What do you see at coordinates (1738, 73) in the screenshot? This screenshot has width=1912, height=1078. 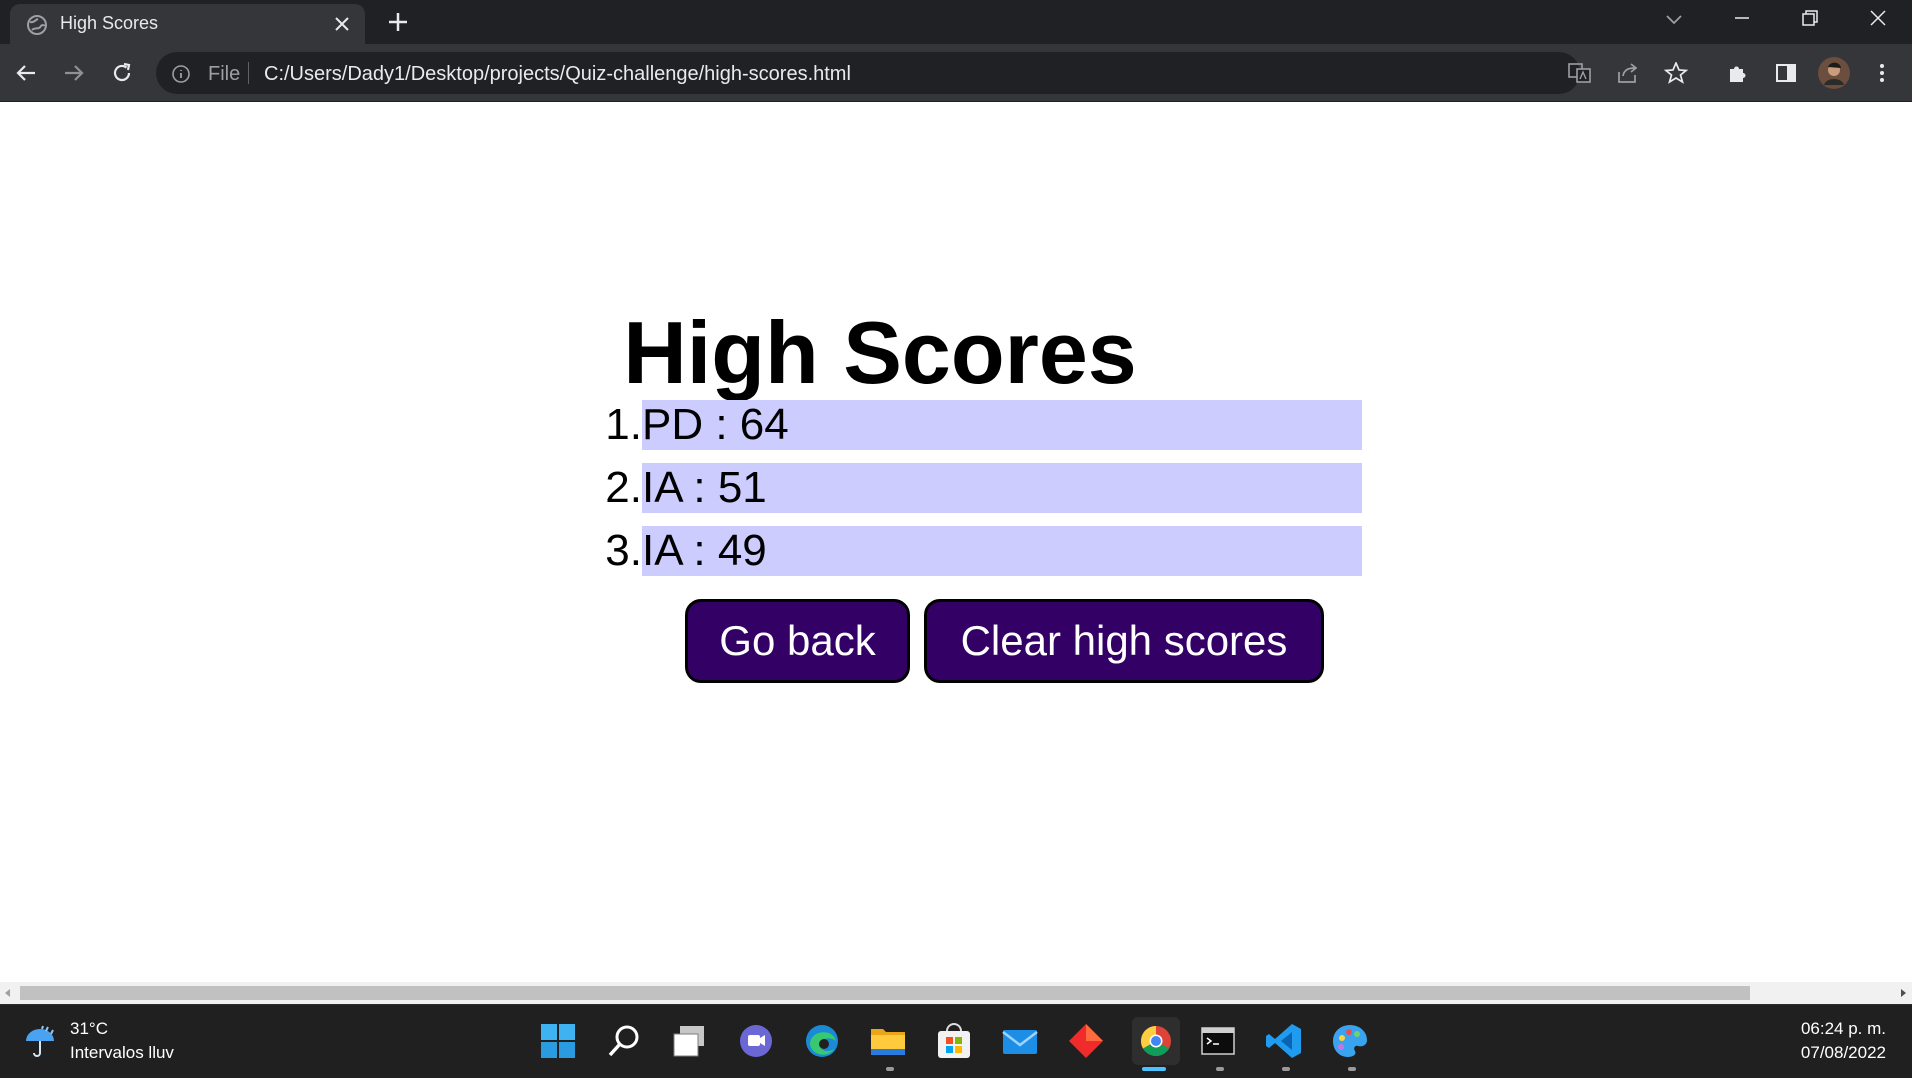 I see `extensions-puzzle-icon` at bounding box center [1738, 73].